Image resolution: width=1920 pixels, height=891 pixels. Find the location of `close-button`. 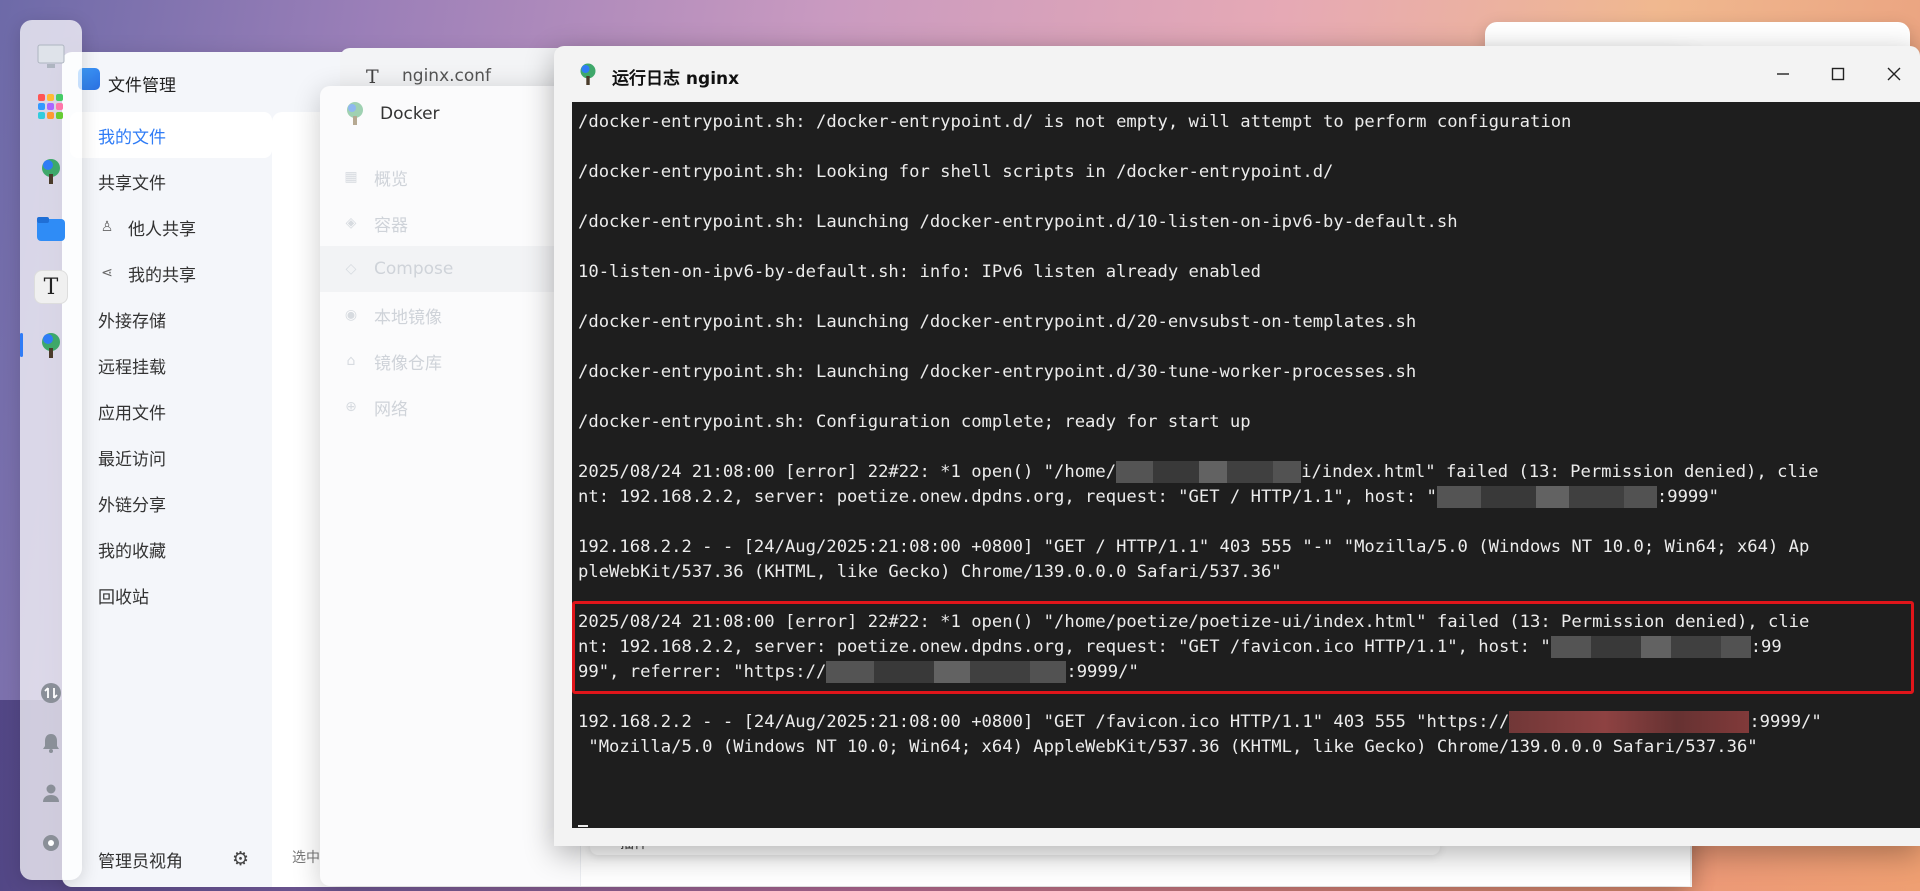

close-button is located at coordinates (1894, 74).